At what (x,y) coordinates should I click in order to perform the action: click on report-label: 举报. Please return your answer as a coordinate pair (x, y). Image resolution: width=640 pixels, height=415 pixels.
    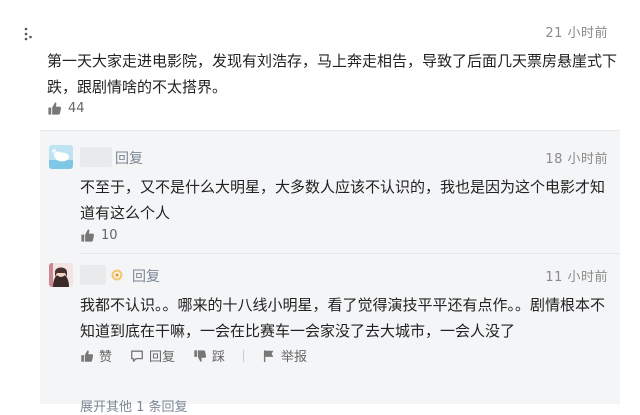
    Looking at the image, I should click on (294, 357).